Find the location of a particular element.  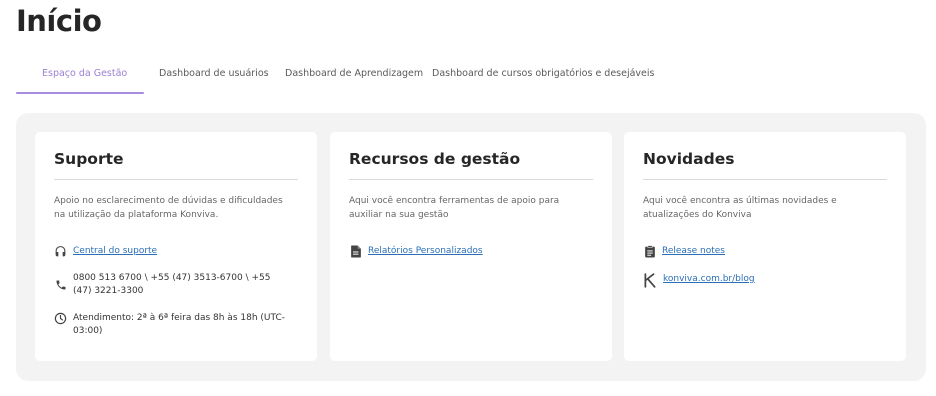

card-title: Recursos de gestão is located at coordinates (435, 159).